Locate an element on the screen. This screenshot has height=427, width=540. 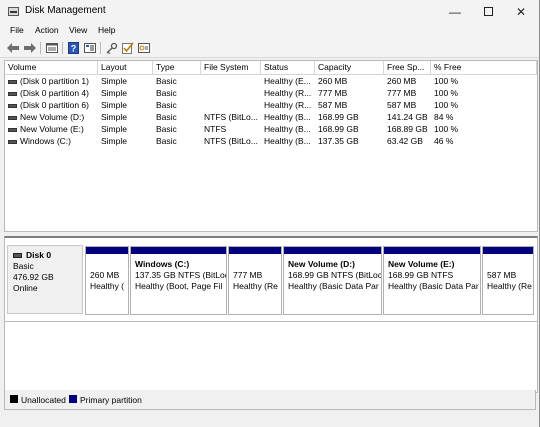
partition-block: 777 MB Healthy (Re is located at coordinates (255, 280).